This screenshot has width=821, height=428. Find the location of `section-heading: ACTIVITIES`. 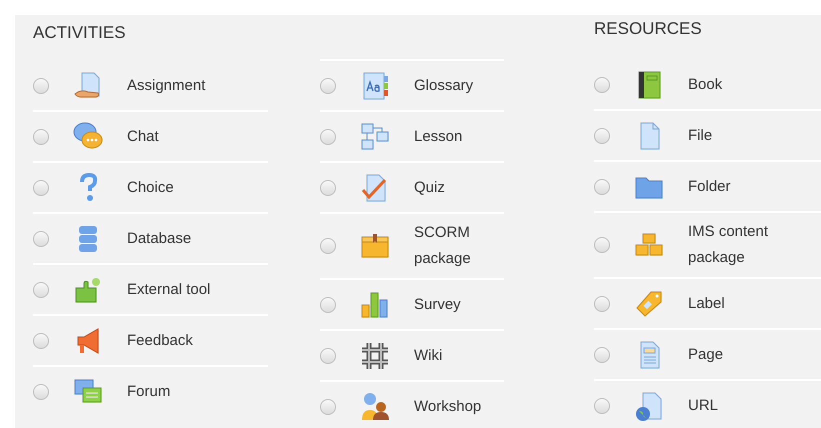

section-heading: ACTIVITIES is located at coordinates (80, 33).